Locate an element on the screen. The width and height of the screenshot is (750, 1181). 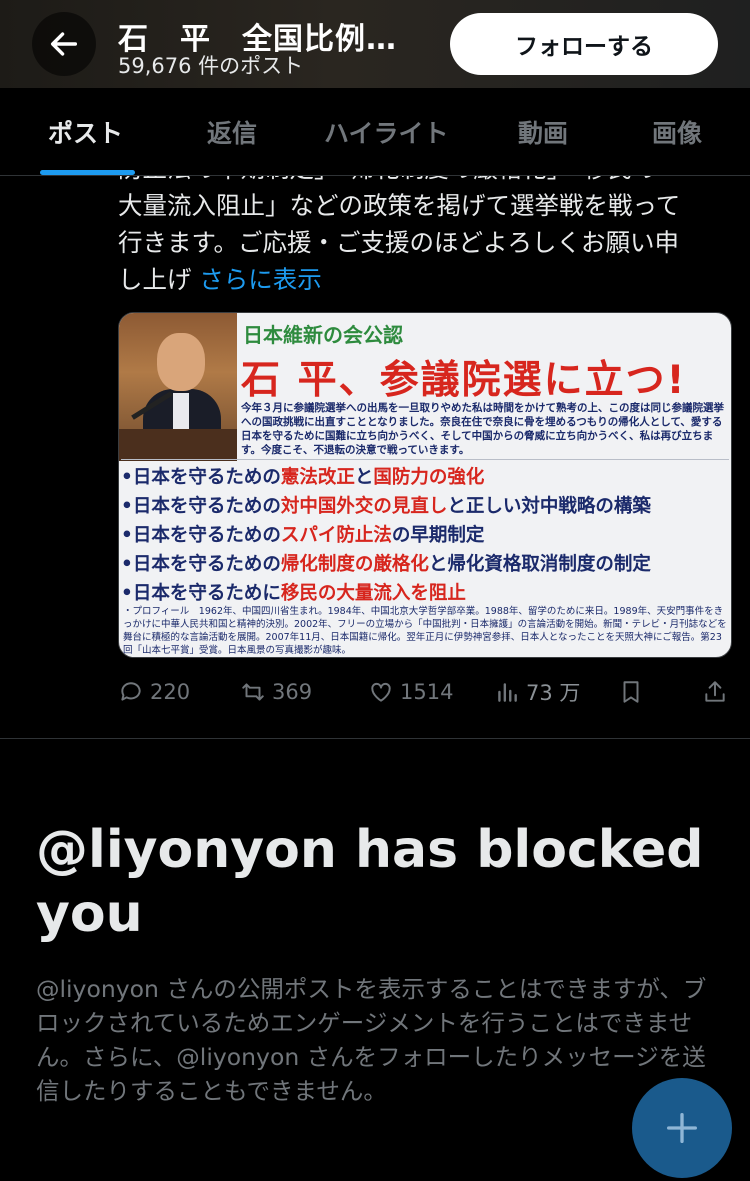
post-text-line: し上げ さらに表示 is located at coordinates (220, 279).